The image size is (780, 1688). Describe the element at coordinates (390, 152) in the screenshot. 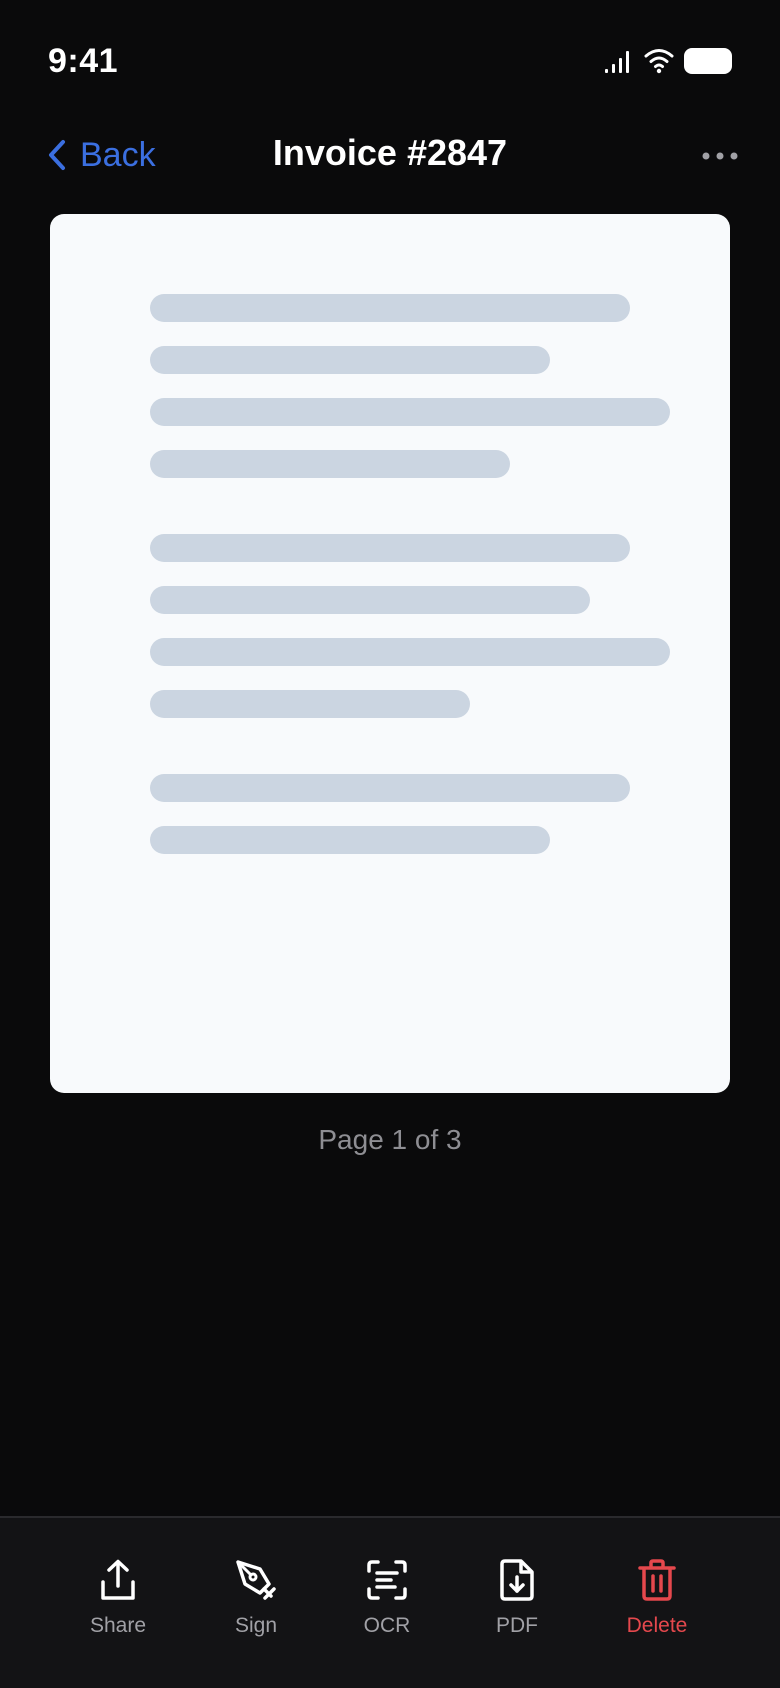

I see `page-title: Invoice #2847` at that location.